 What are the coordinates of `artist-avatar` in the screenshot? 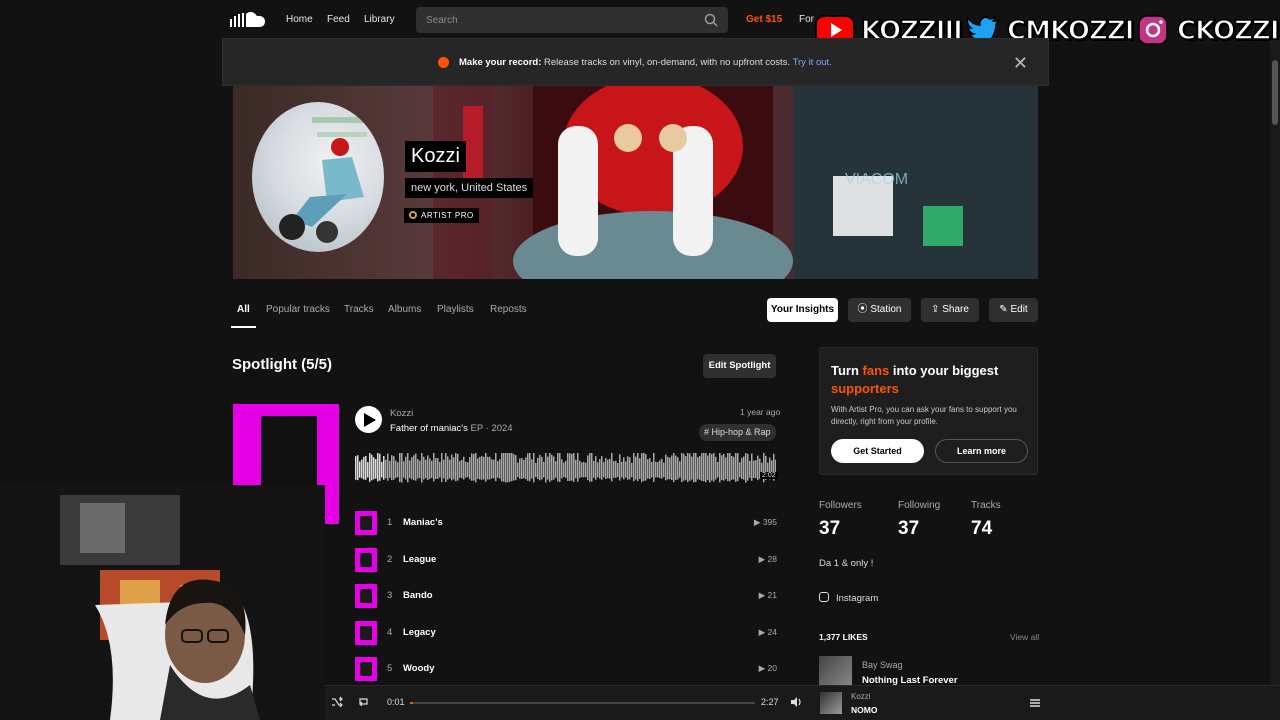 It's located at (318, 177).